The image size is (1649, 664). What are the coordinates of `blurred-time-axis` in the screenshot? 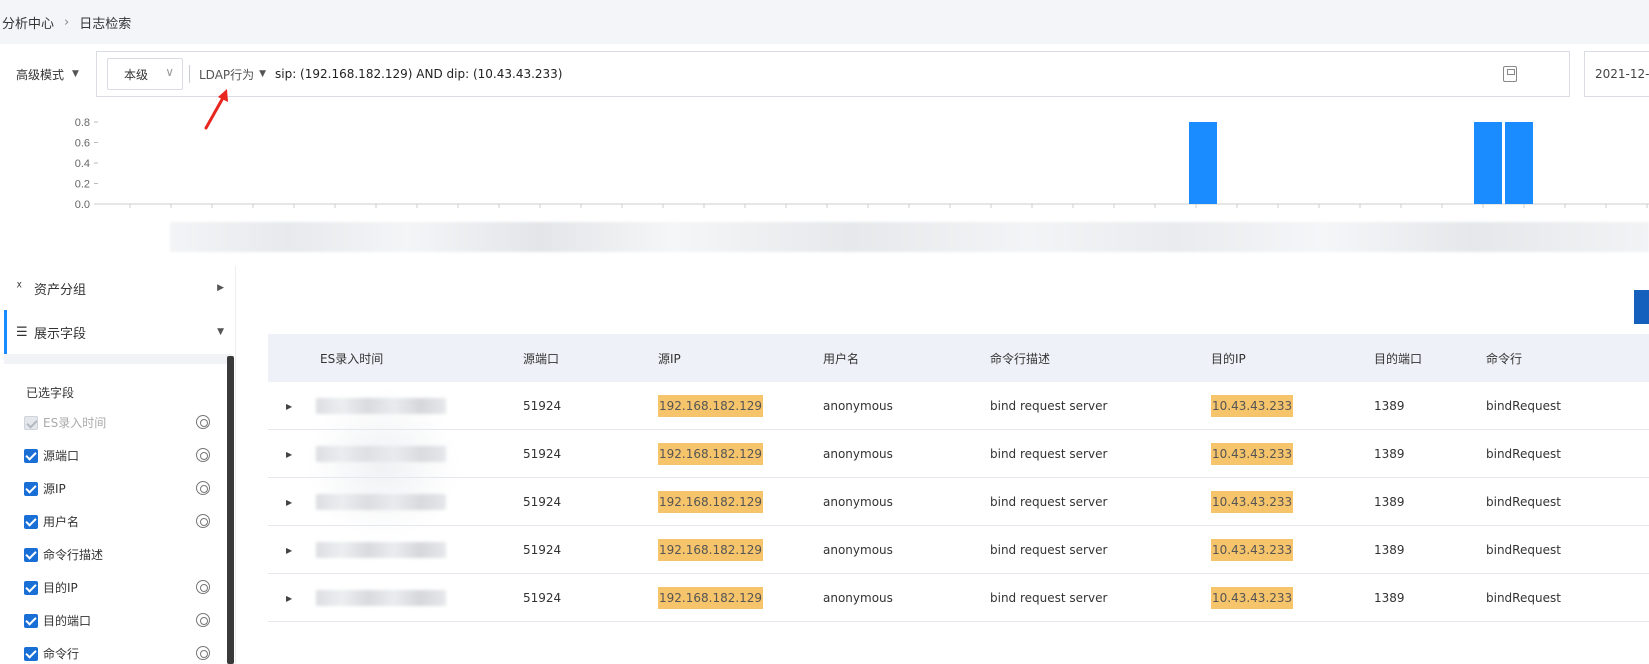 It's located at (909, 237).